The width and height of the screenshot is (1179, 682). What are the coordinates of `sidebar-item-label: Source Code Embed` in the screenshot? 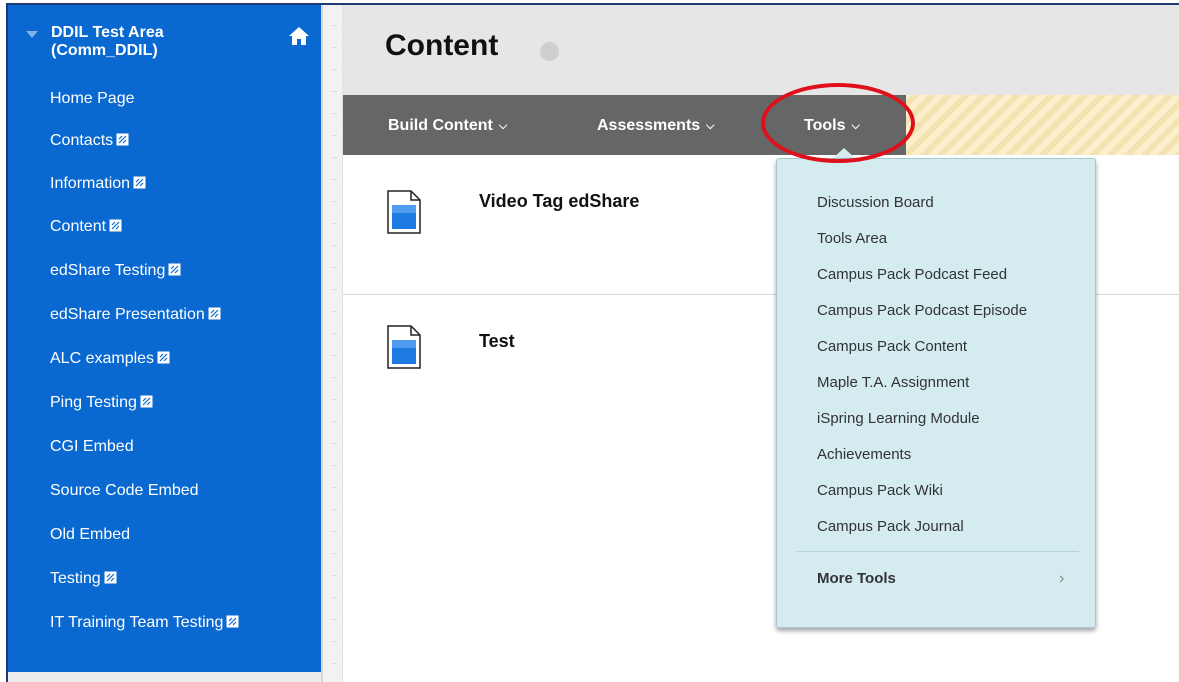 It's located at (124, 490).